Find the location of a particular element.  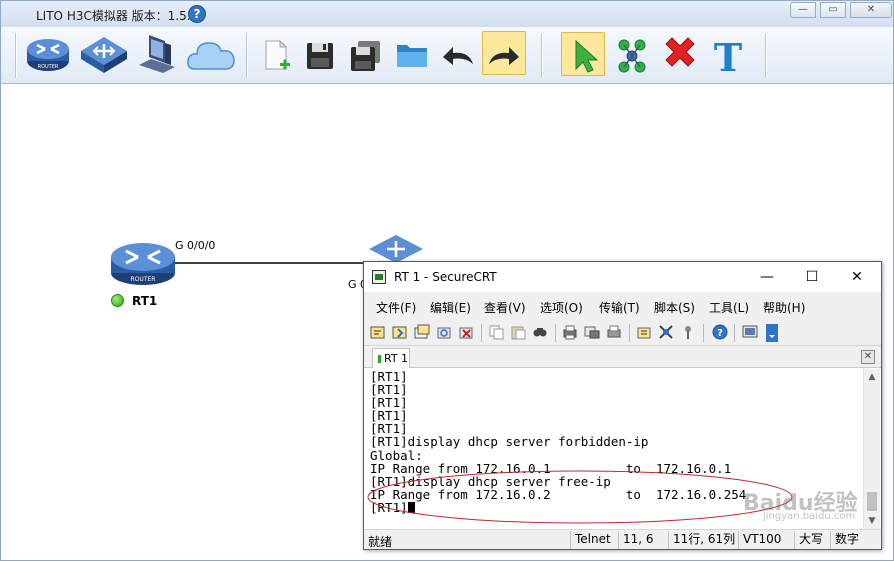

help-button: ? is located at coordinates (197, 14).